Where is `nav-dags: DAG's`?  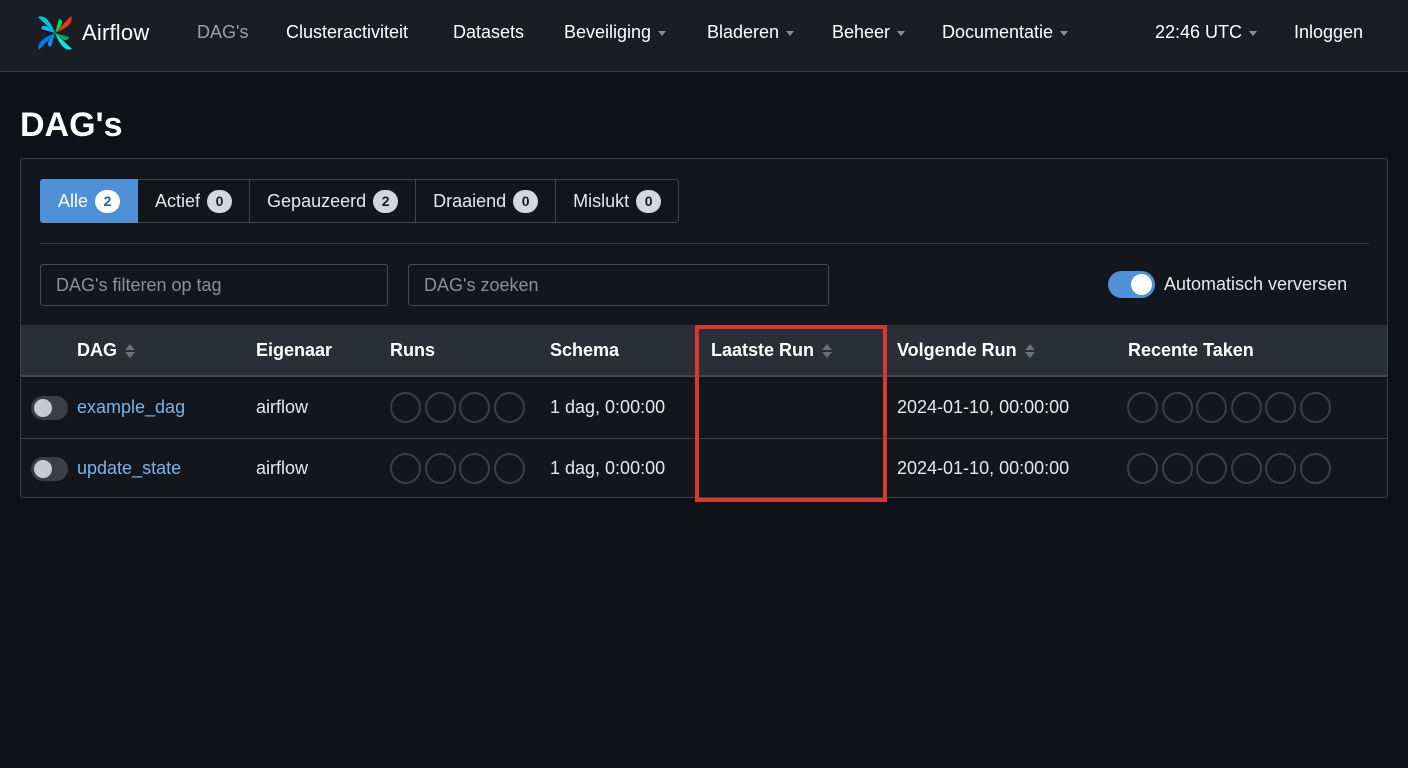
nav-dags: DAG's is located at coordinates (222, 32).